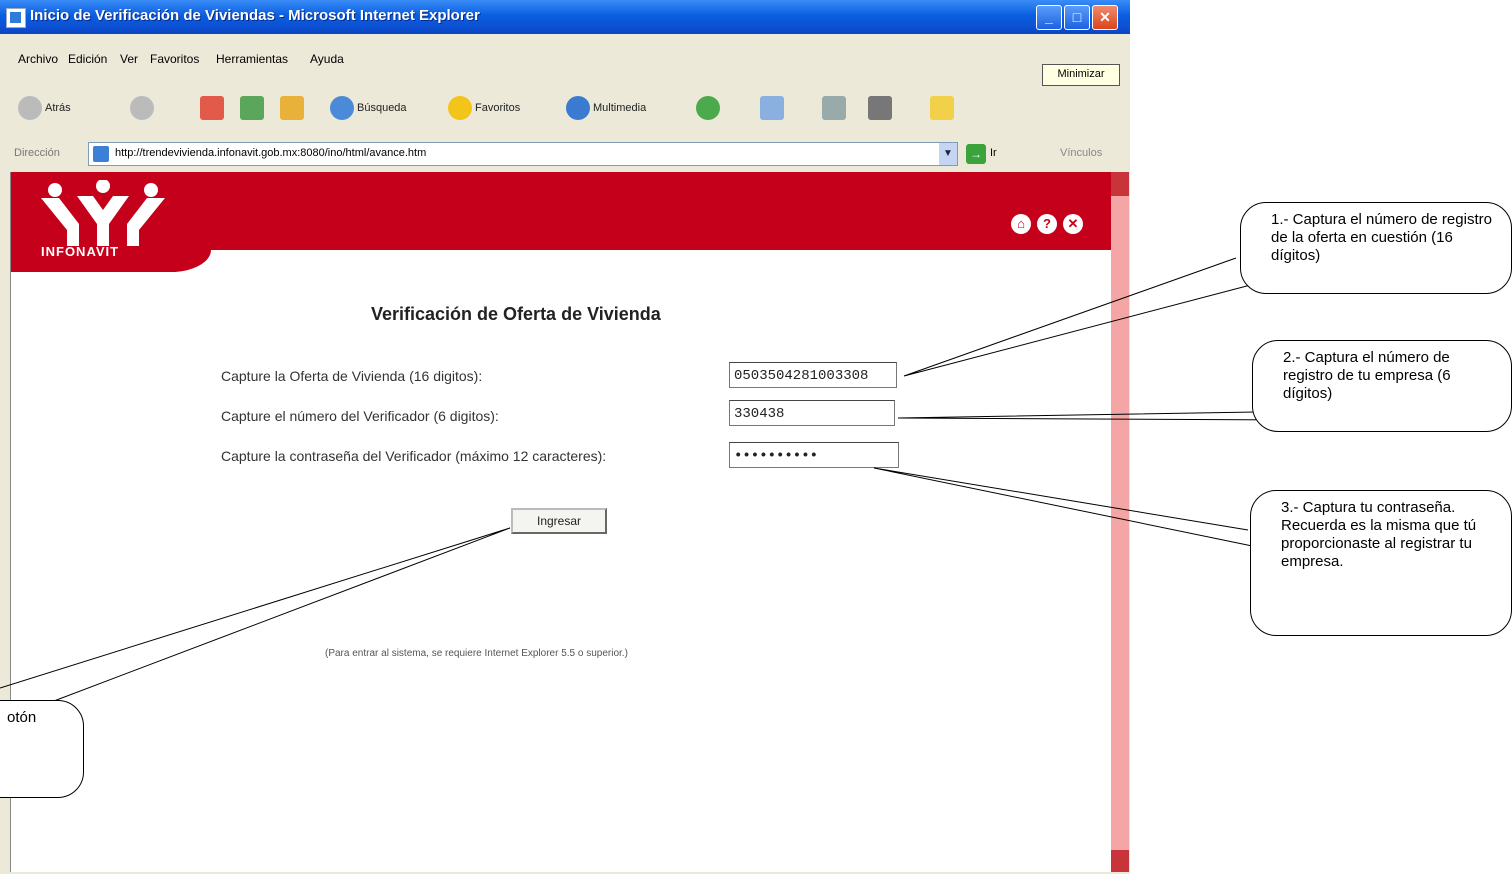 The height and width of the screenshot is (874, 1512). I want to click on print-button, so click(835, 109).